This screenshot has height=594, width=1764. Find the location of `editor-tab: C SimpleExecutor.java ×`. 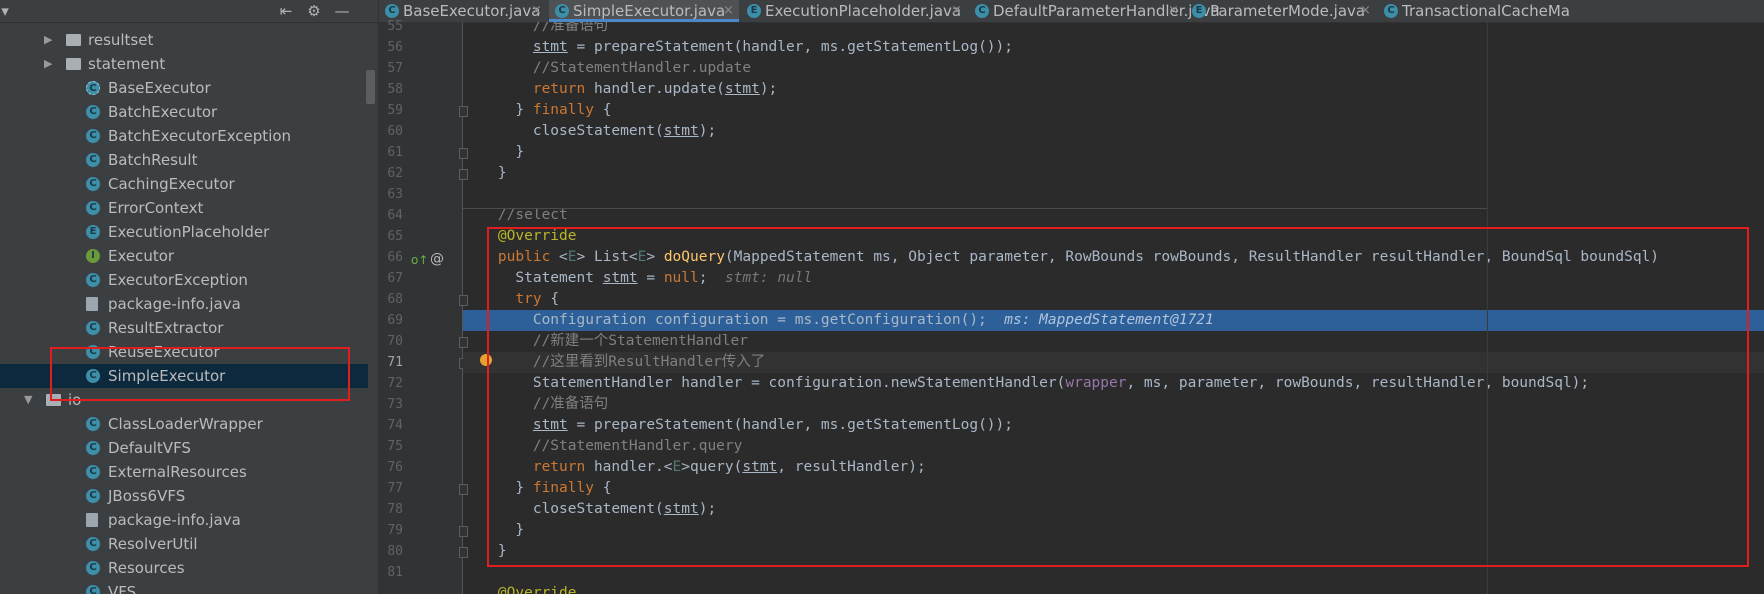

editor-tab: C SimpleExecutor.java × is located at coordinates (644, 11).